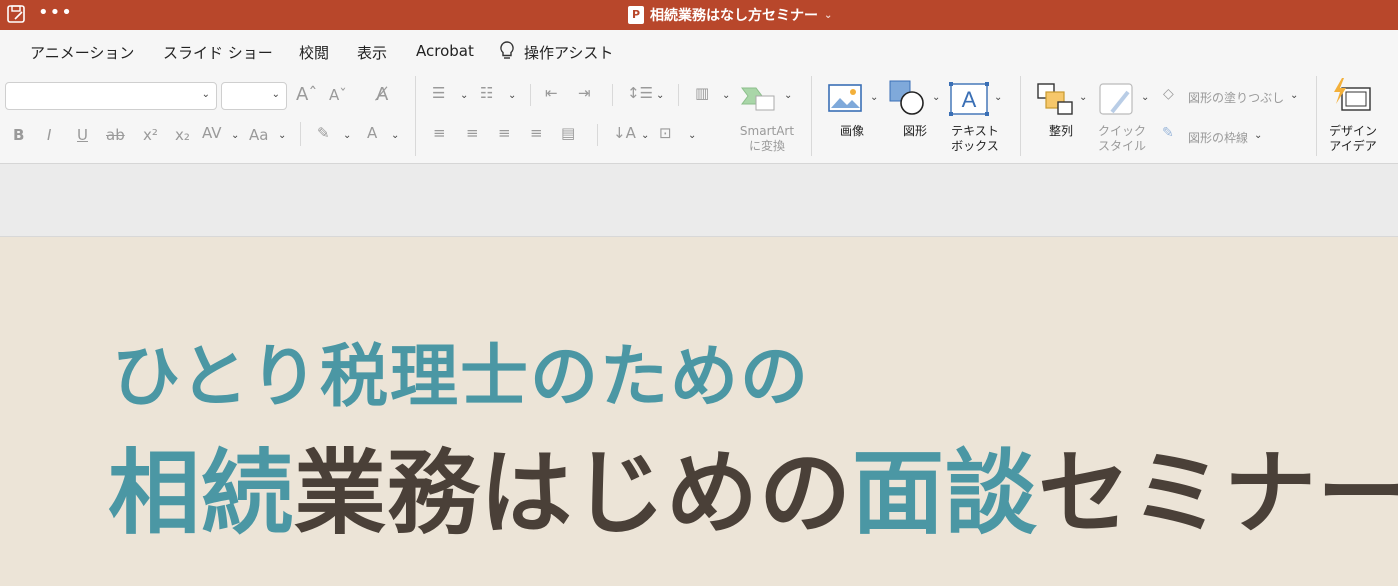 This screenshot has width=1398, height=586. What do you see at coordinates (182, 135) in the screenshot?
I see `subscript-button: x₂` at bounding box center [182, 135].